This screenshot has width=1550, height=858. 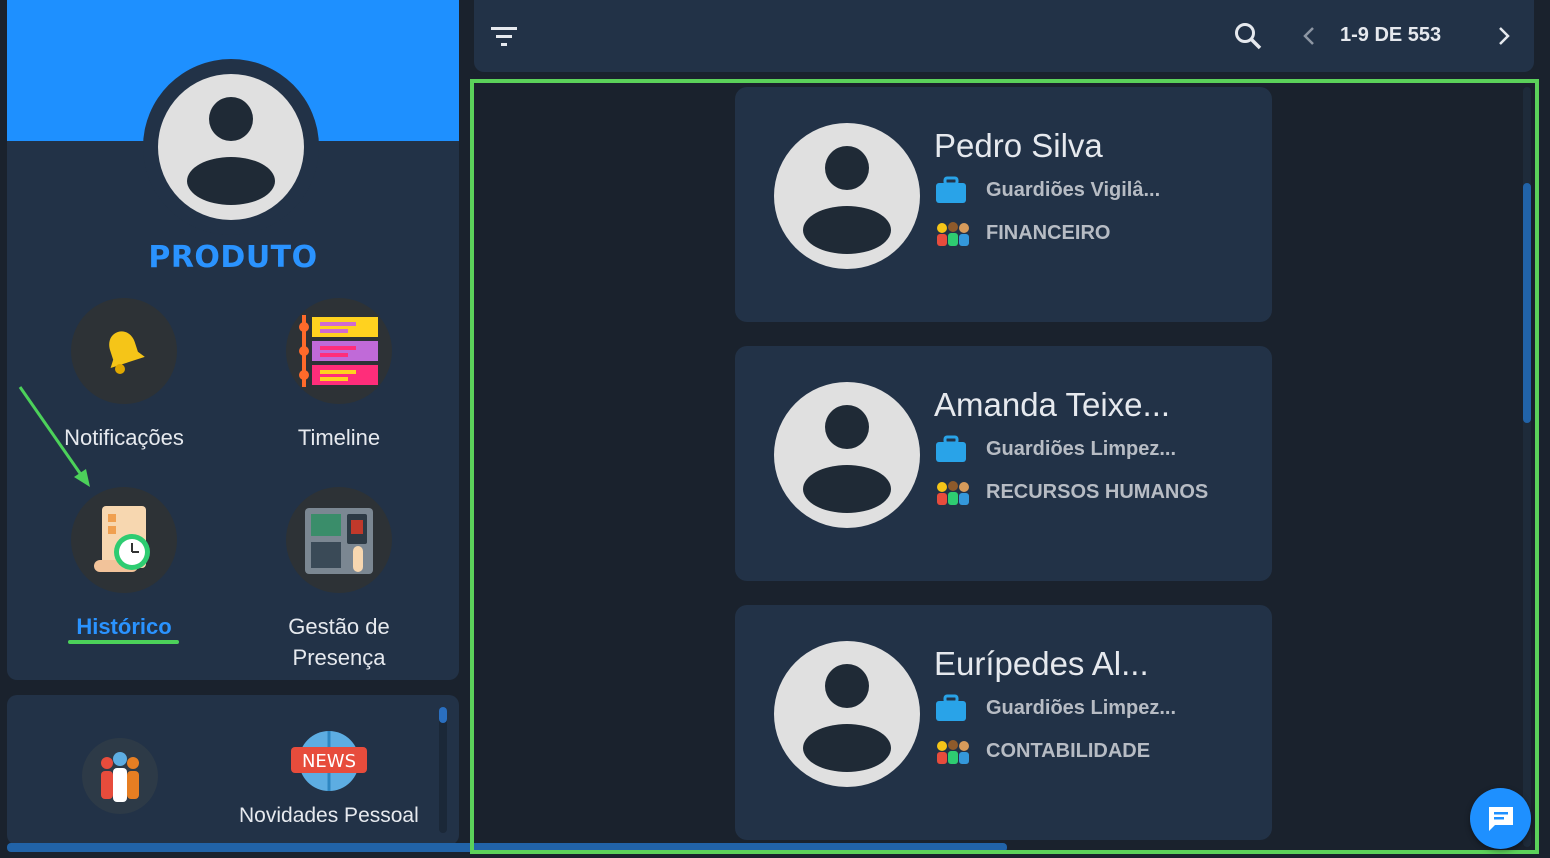 I want to click on menu-label-active: Histórico, so click(x=124, y=626).